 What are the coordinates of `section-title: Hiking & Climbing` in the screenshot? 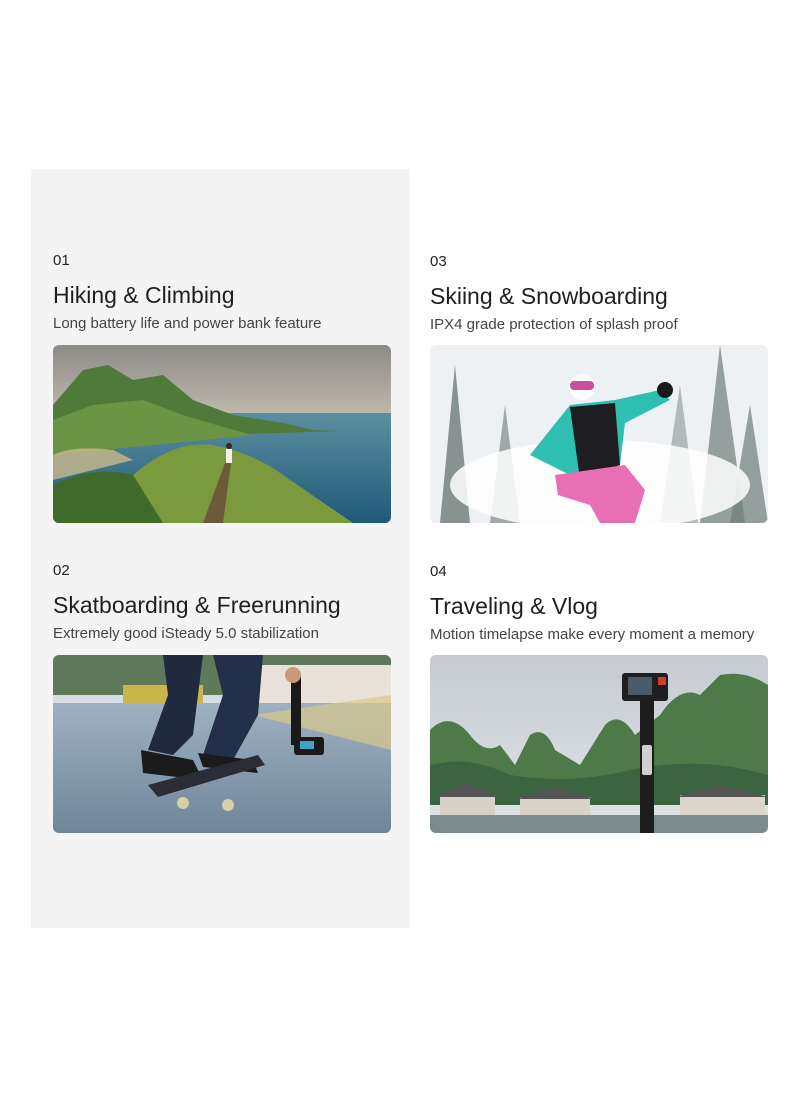 It's located at (144, 295).